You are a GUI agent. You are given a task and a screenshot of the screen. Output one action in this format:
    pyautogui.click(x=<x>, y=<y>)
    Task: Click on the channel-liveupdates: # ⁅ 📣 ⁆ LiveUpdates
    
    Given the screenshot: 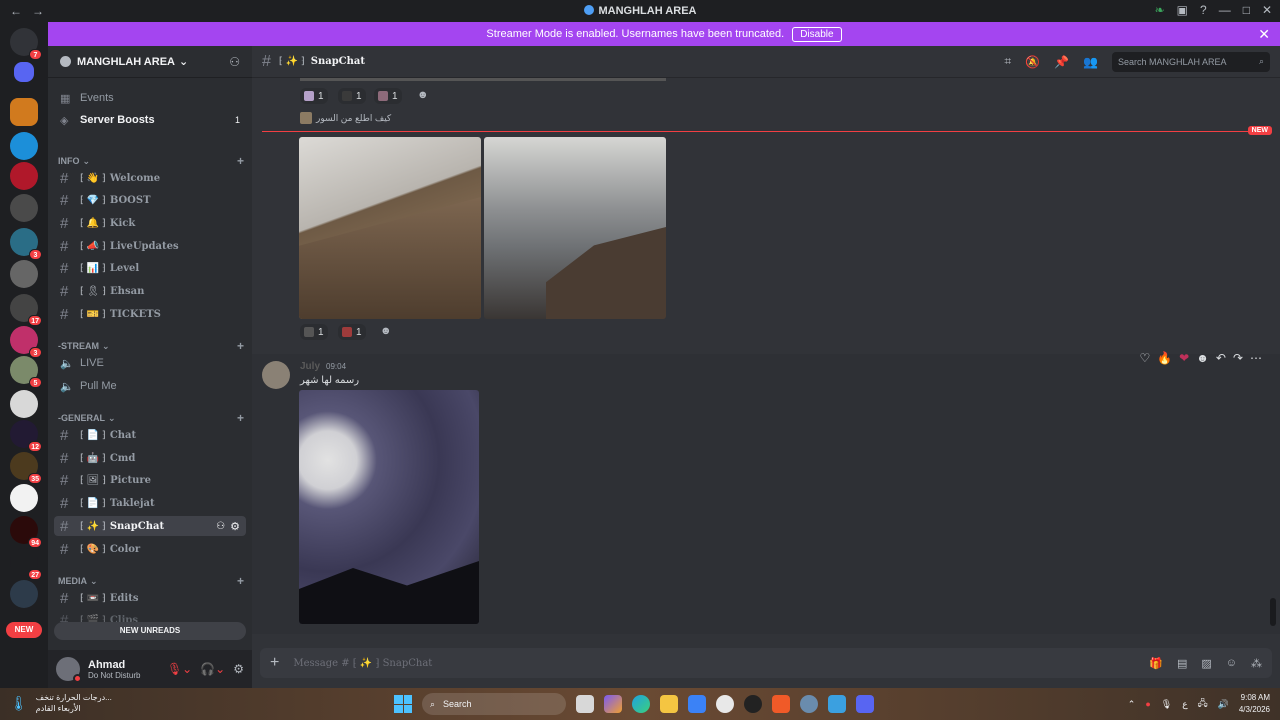 What is the action you would take?
    pyautogui.click(x=150, y=246)
    